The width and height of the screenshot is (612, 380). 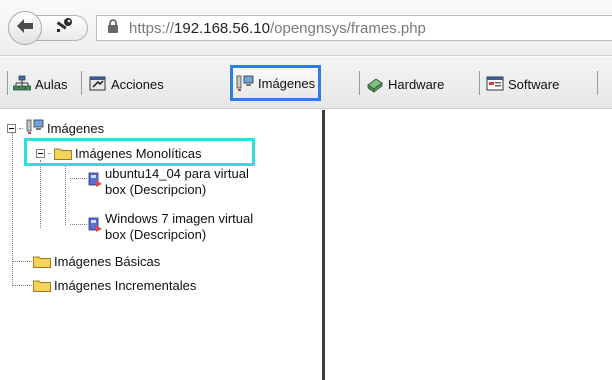 I want to click on toolbar-label-software: Software, so click(x=534, y=84).